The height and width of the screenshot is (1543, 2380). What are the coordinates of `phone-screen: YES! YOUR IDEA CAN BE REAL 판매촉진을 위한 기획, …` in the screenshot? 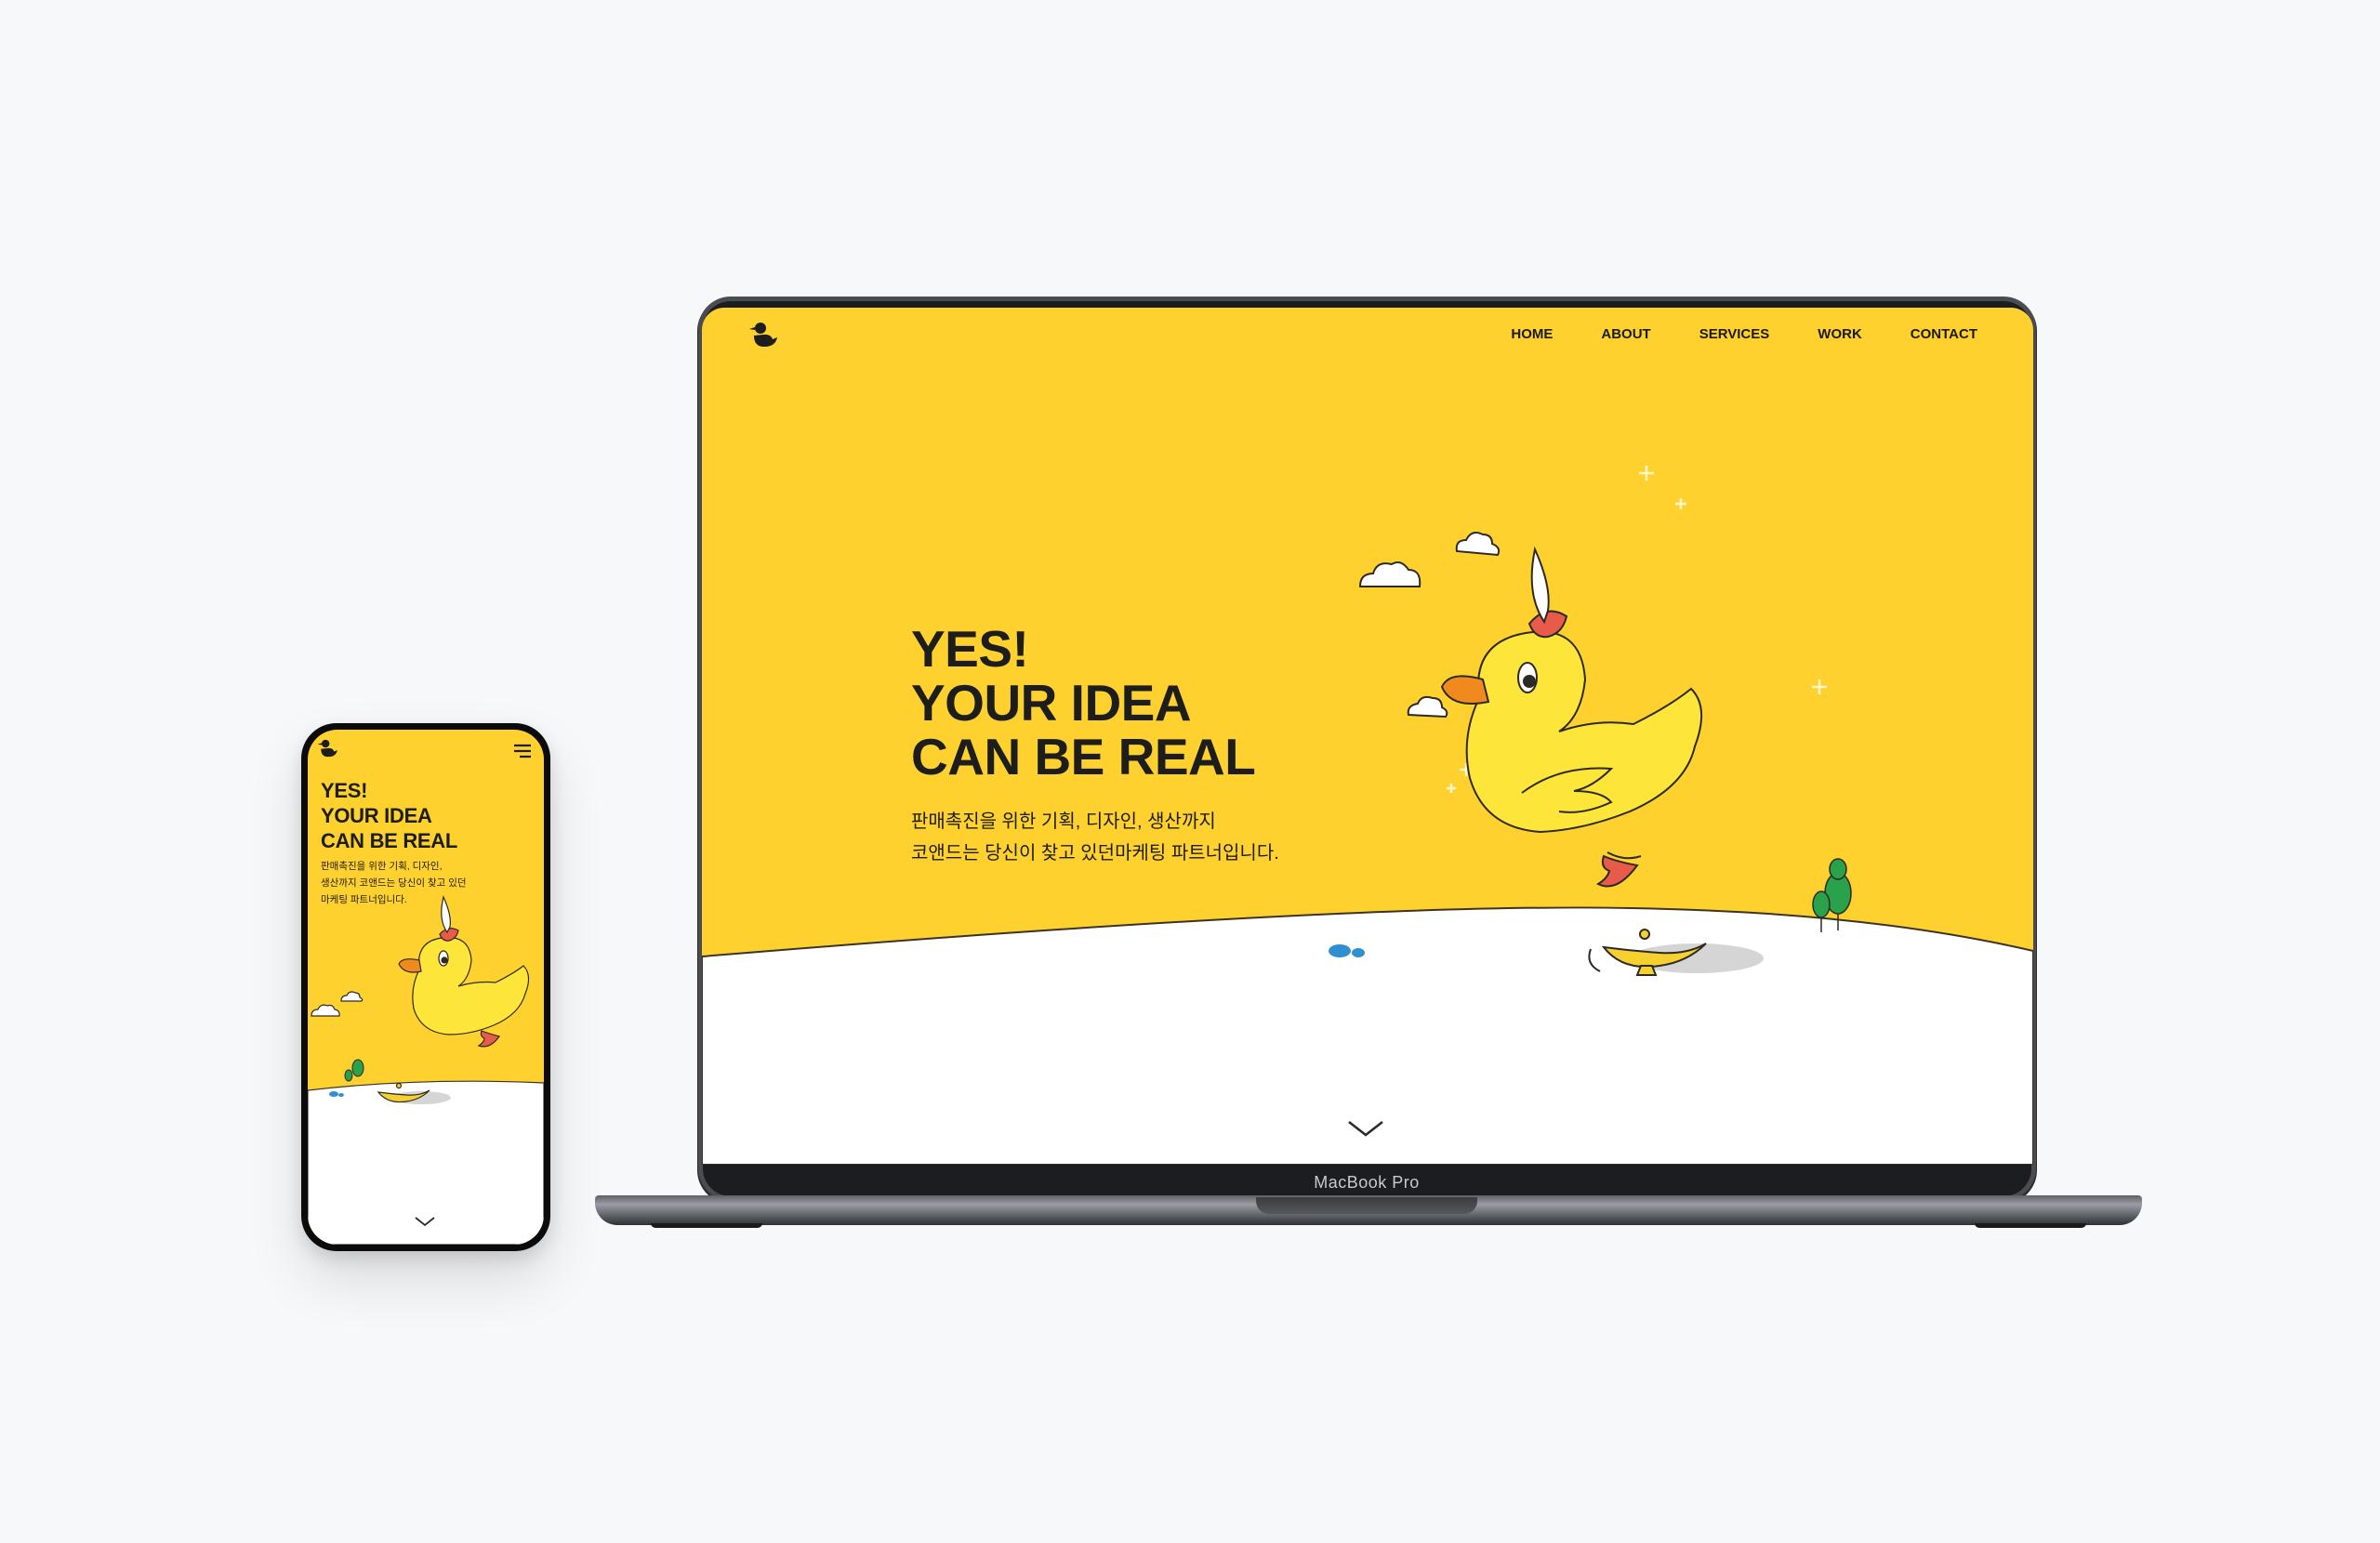 It's located at (426, 987).